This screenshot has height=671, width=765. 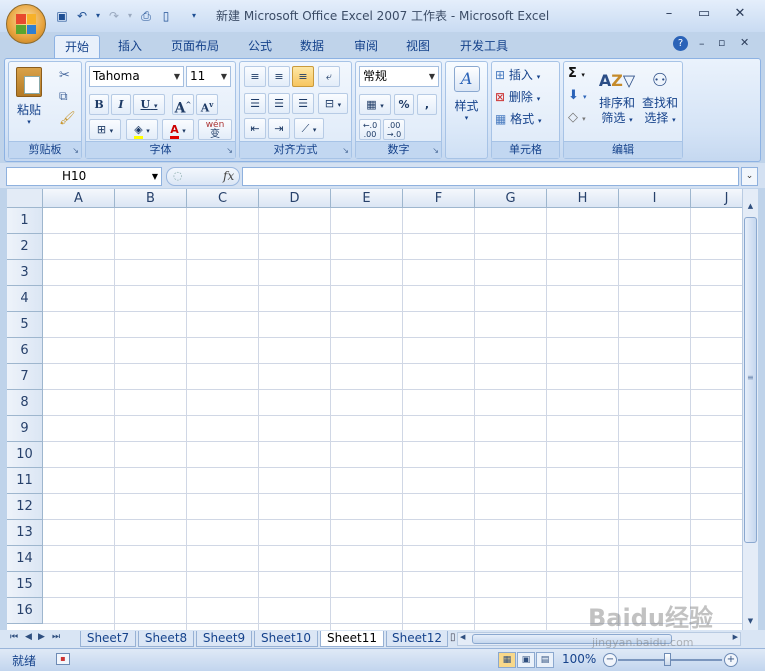 What do you see at coordinates (25, 351) in the screenshot?
I see `row-header: 6` at bounding box center [25, 351].